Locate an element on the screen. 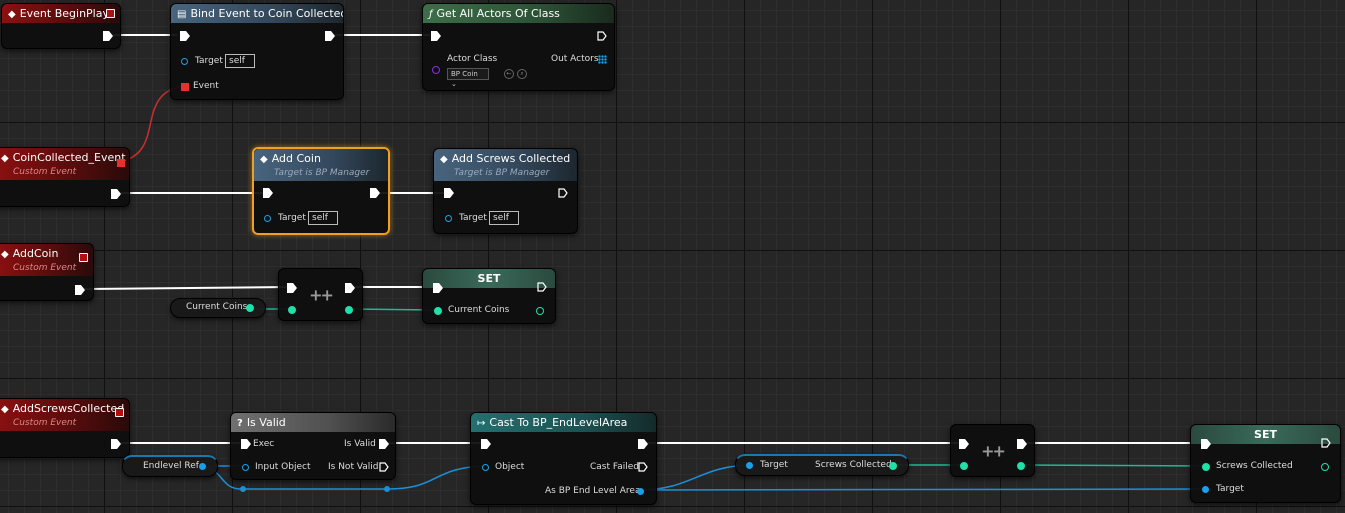 This screenshot has height=513, width=1345. function-icon: ◆ is located at coordinates (264, 159).